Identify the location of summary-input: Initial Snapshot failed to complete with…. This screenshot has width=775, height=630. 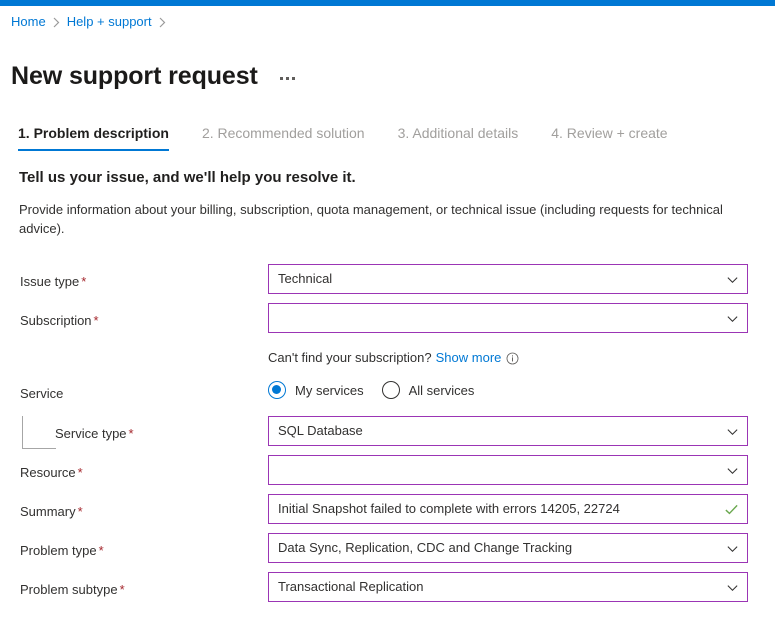
(508, 509).